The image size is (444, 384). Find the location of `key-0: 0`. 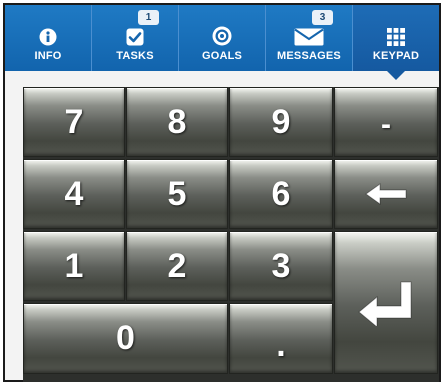

key-0: 0 is located at coordinates (125, 338).